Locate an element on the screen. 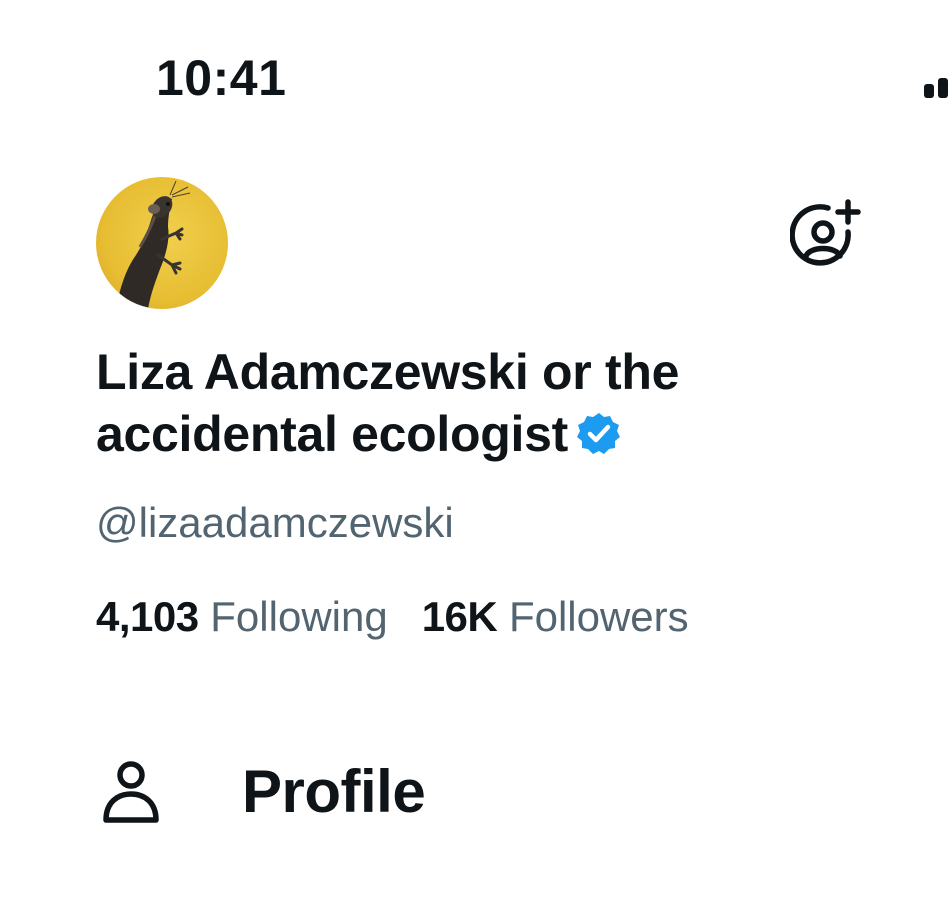 The width and height of the screenshot is (950, 921). profile-stats: 4,103 Following 16K Followers is located at coordinates (392, 617).